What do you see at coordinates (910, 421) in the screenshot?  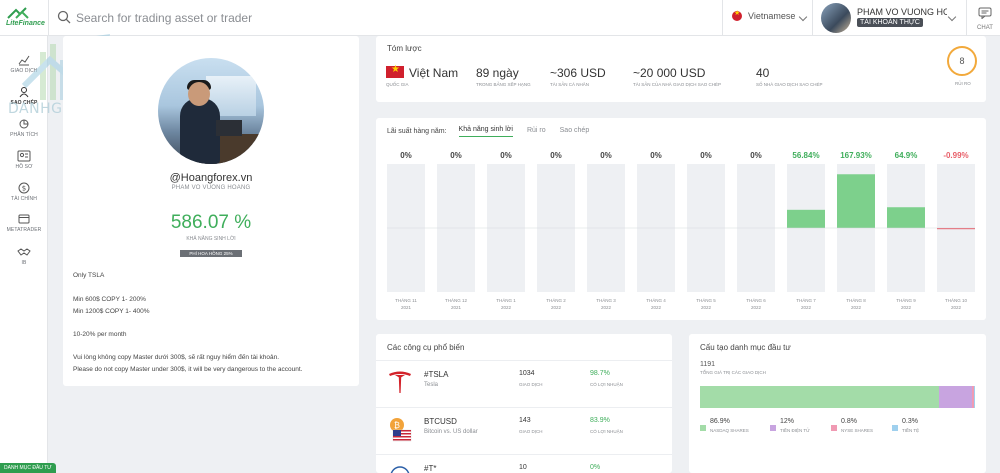 I see `legend-percent: 0.3%` at bounding box center [910, 421].